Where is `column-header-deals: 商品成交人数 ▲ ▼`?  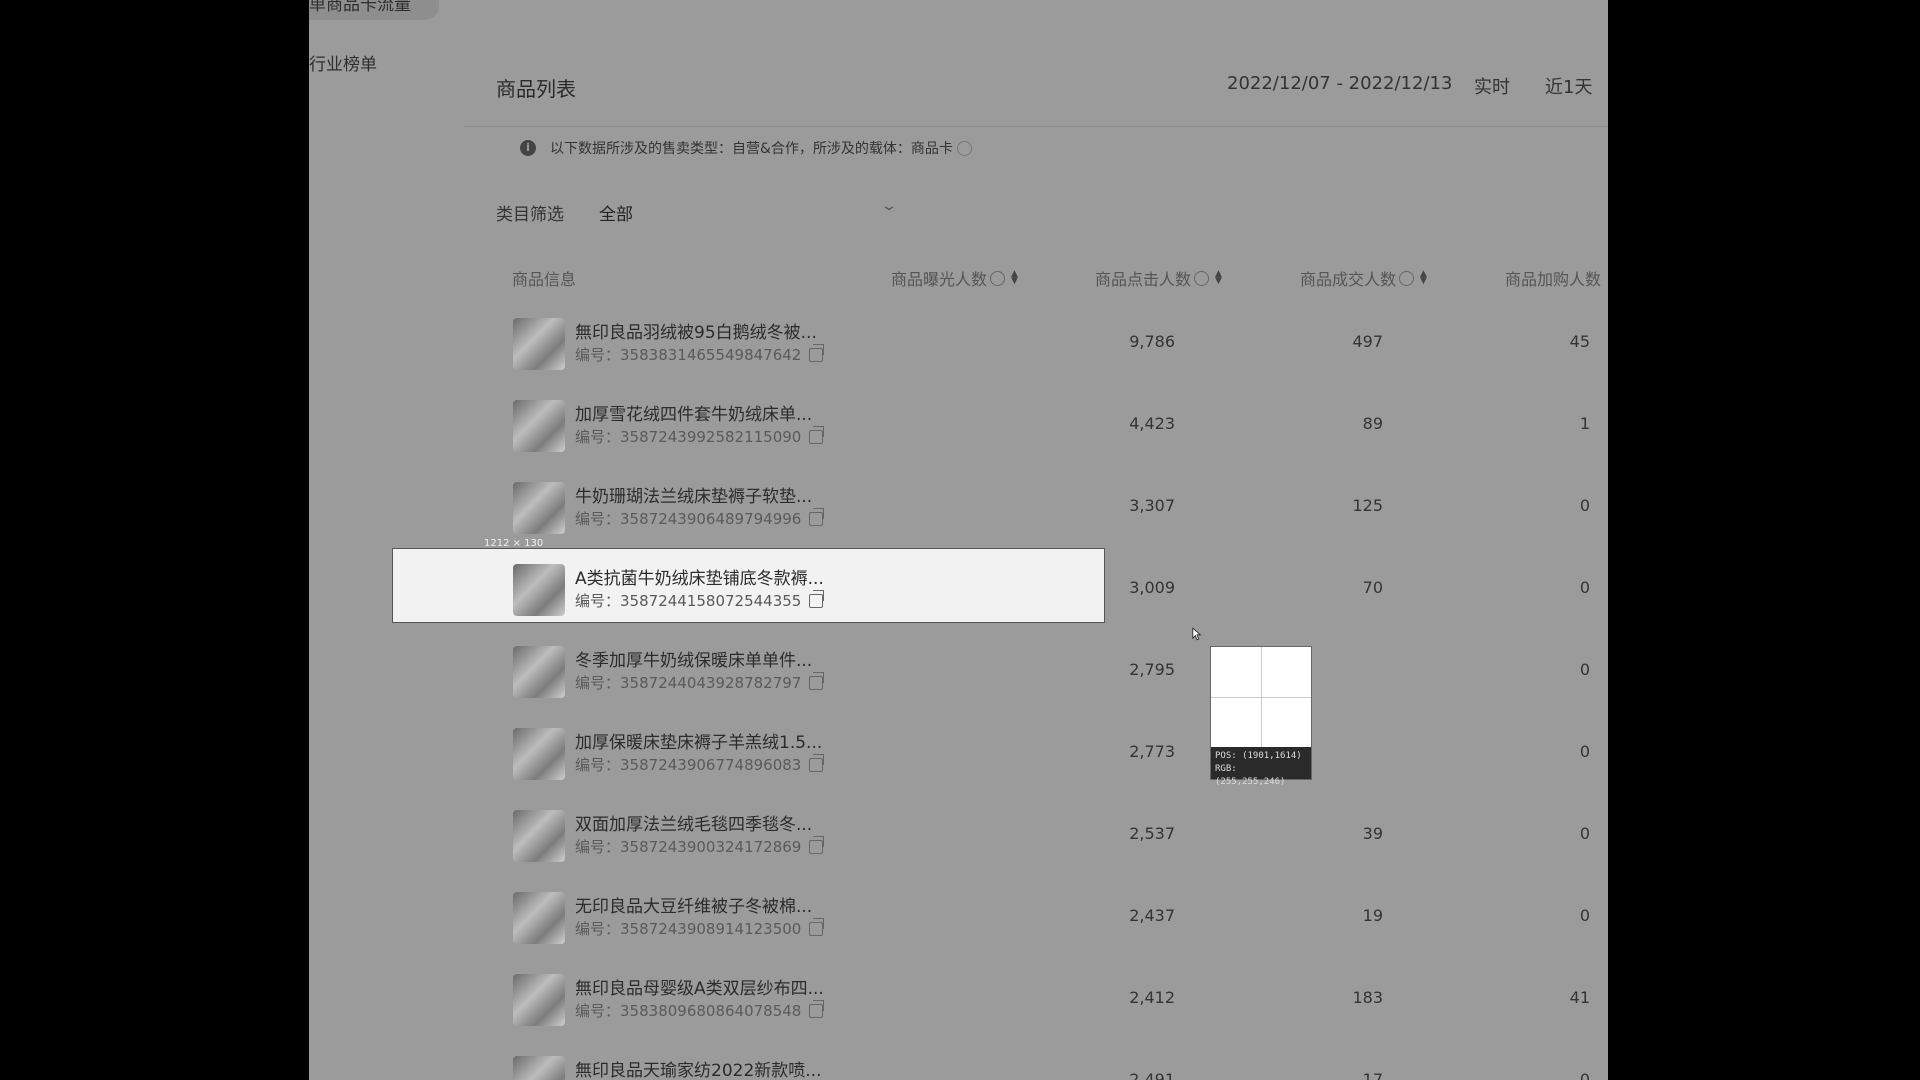
column-header-deals: 商品成交人数 ▲ ▼ is located at coordinates (1363, 278).